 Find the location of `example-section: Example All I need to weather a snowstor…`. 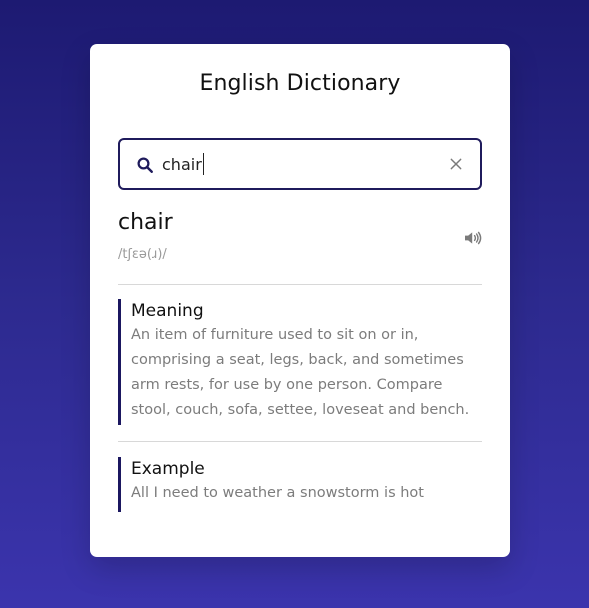

example-section: Example All I need to weather a snowstor… is located at coordinates (300, 484).